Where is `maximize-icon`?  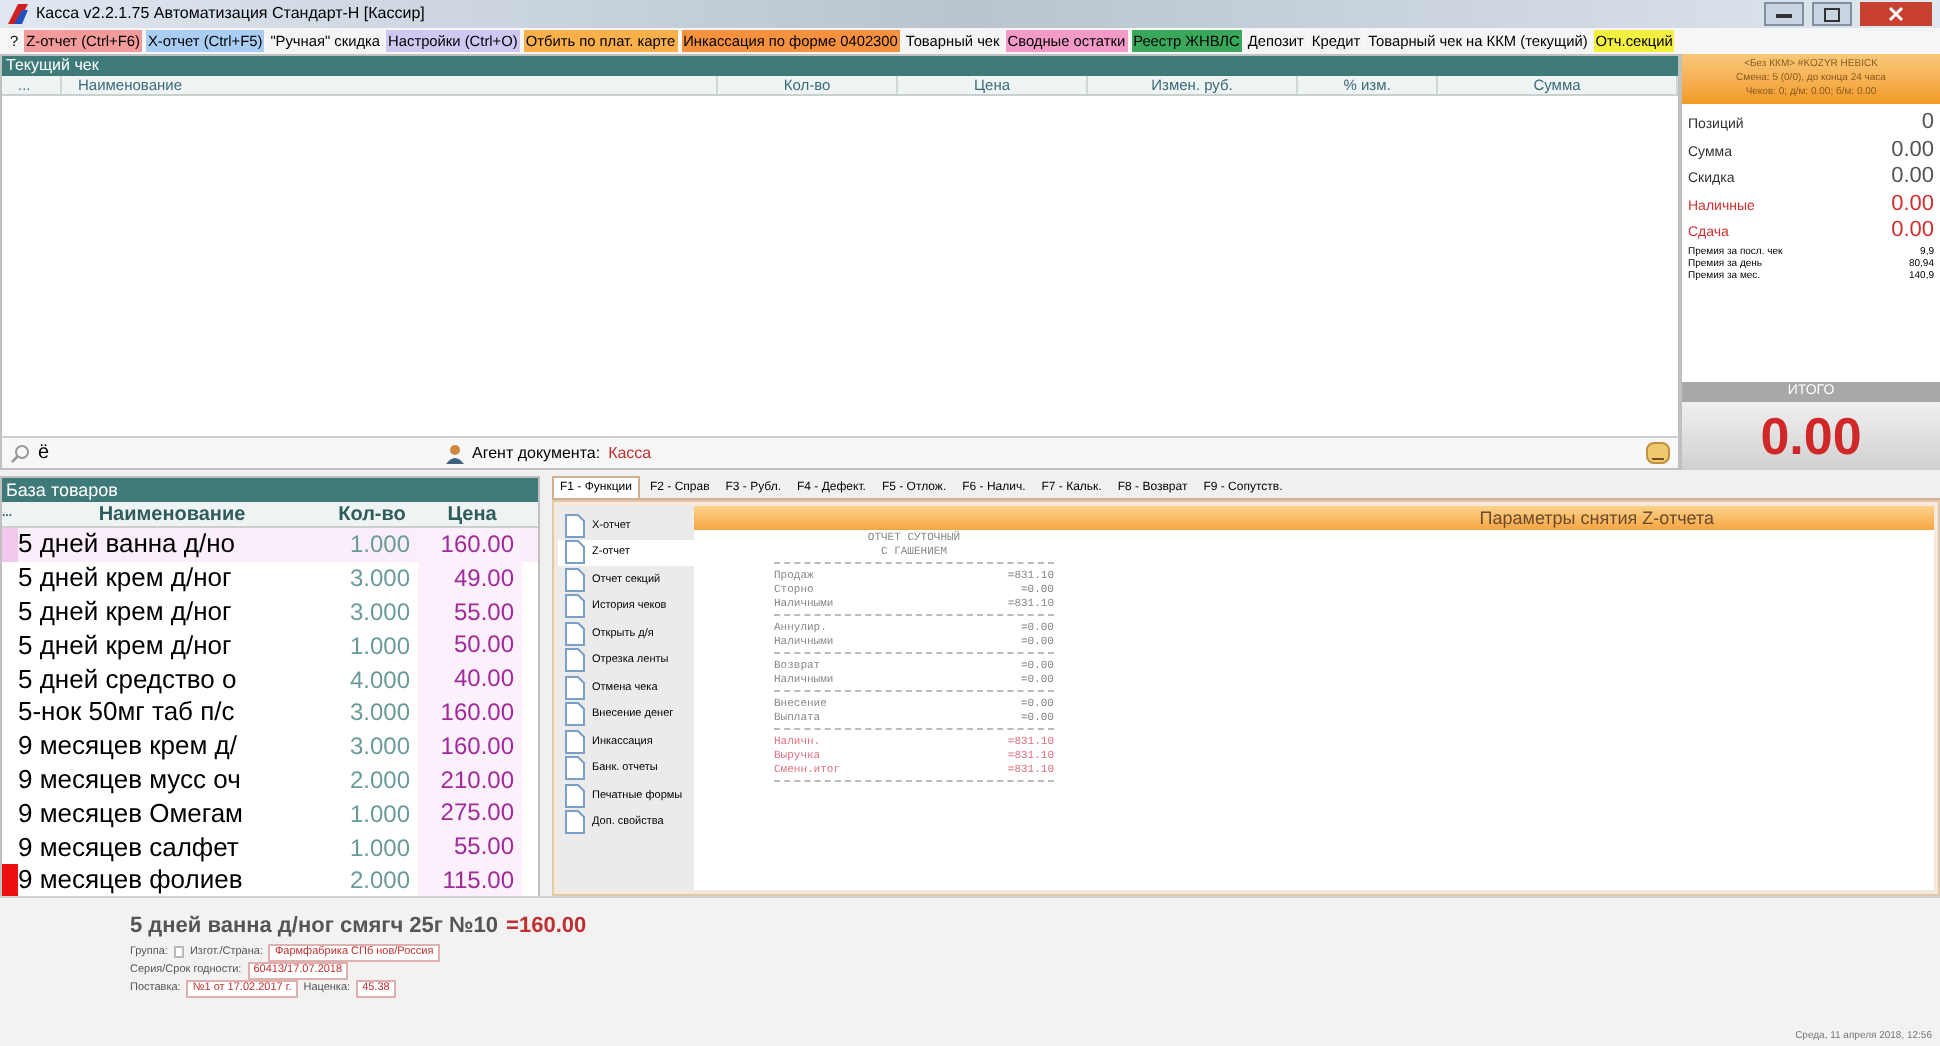
maximize-icon is located at coordinates (1832, 14).